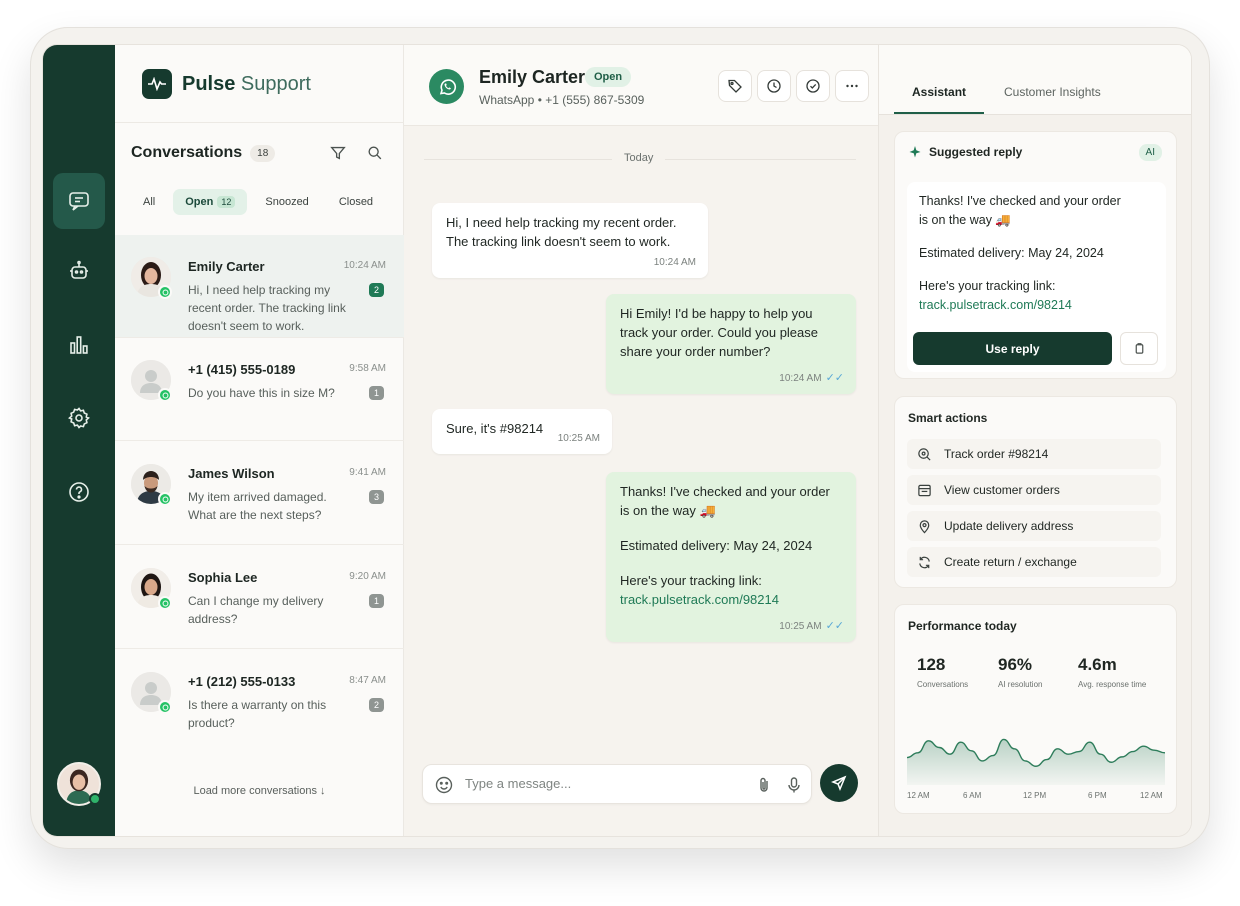 This screenshot has width=1240, height=906. Describe the element at coordinates (939, 92) in the screenshot. I see `tab-assistant: Assistant` at that location.